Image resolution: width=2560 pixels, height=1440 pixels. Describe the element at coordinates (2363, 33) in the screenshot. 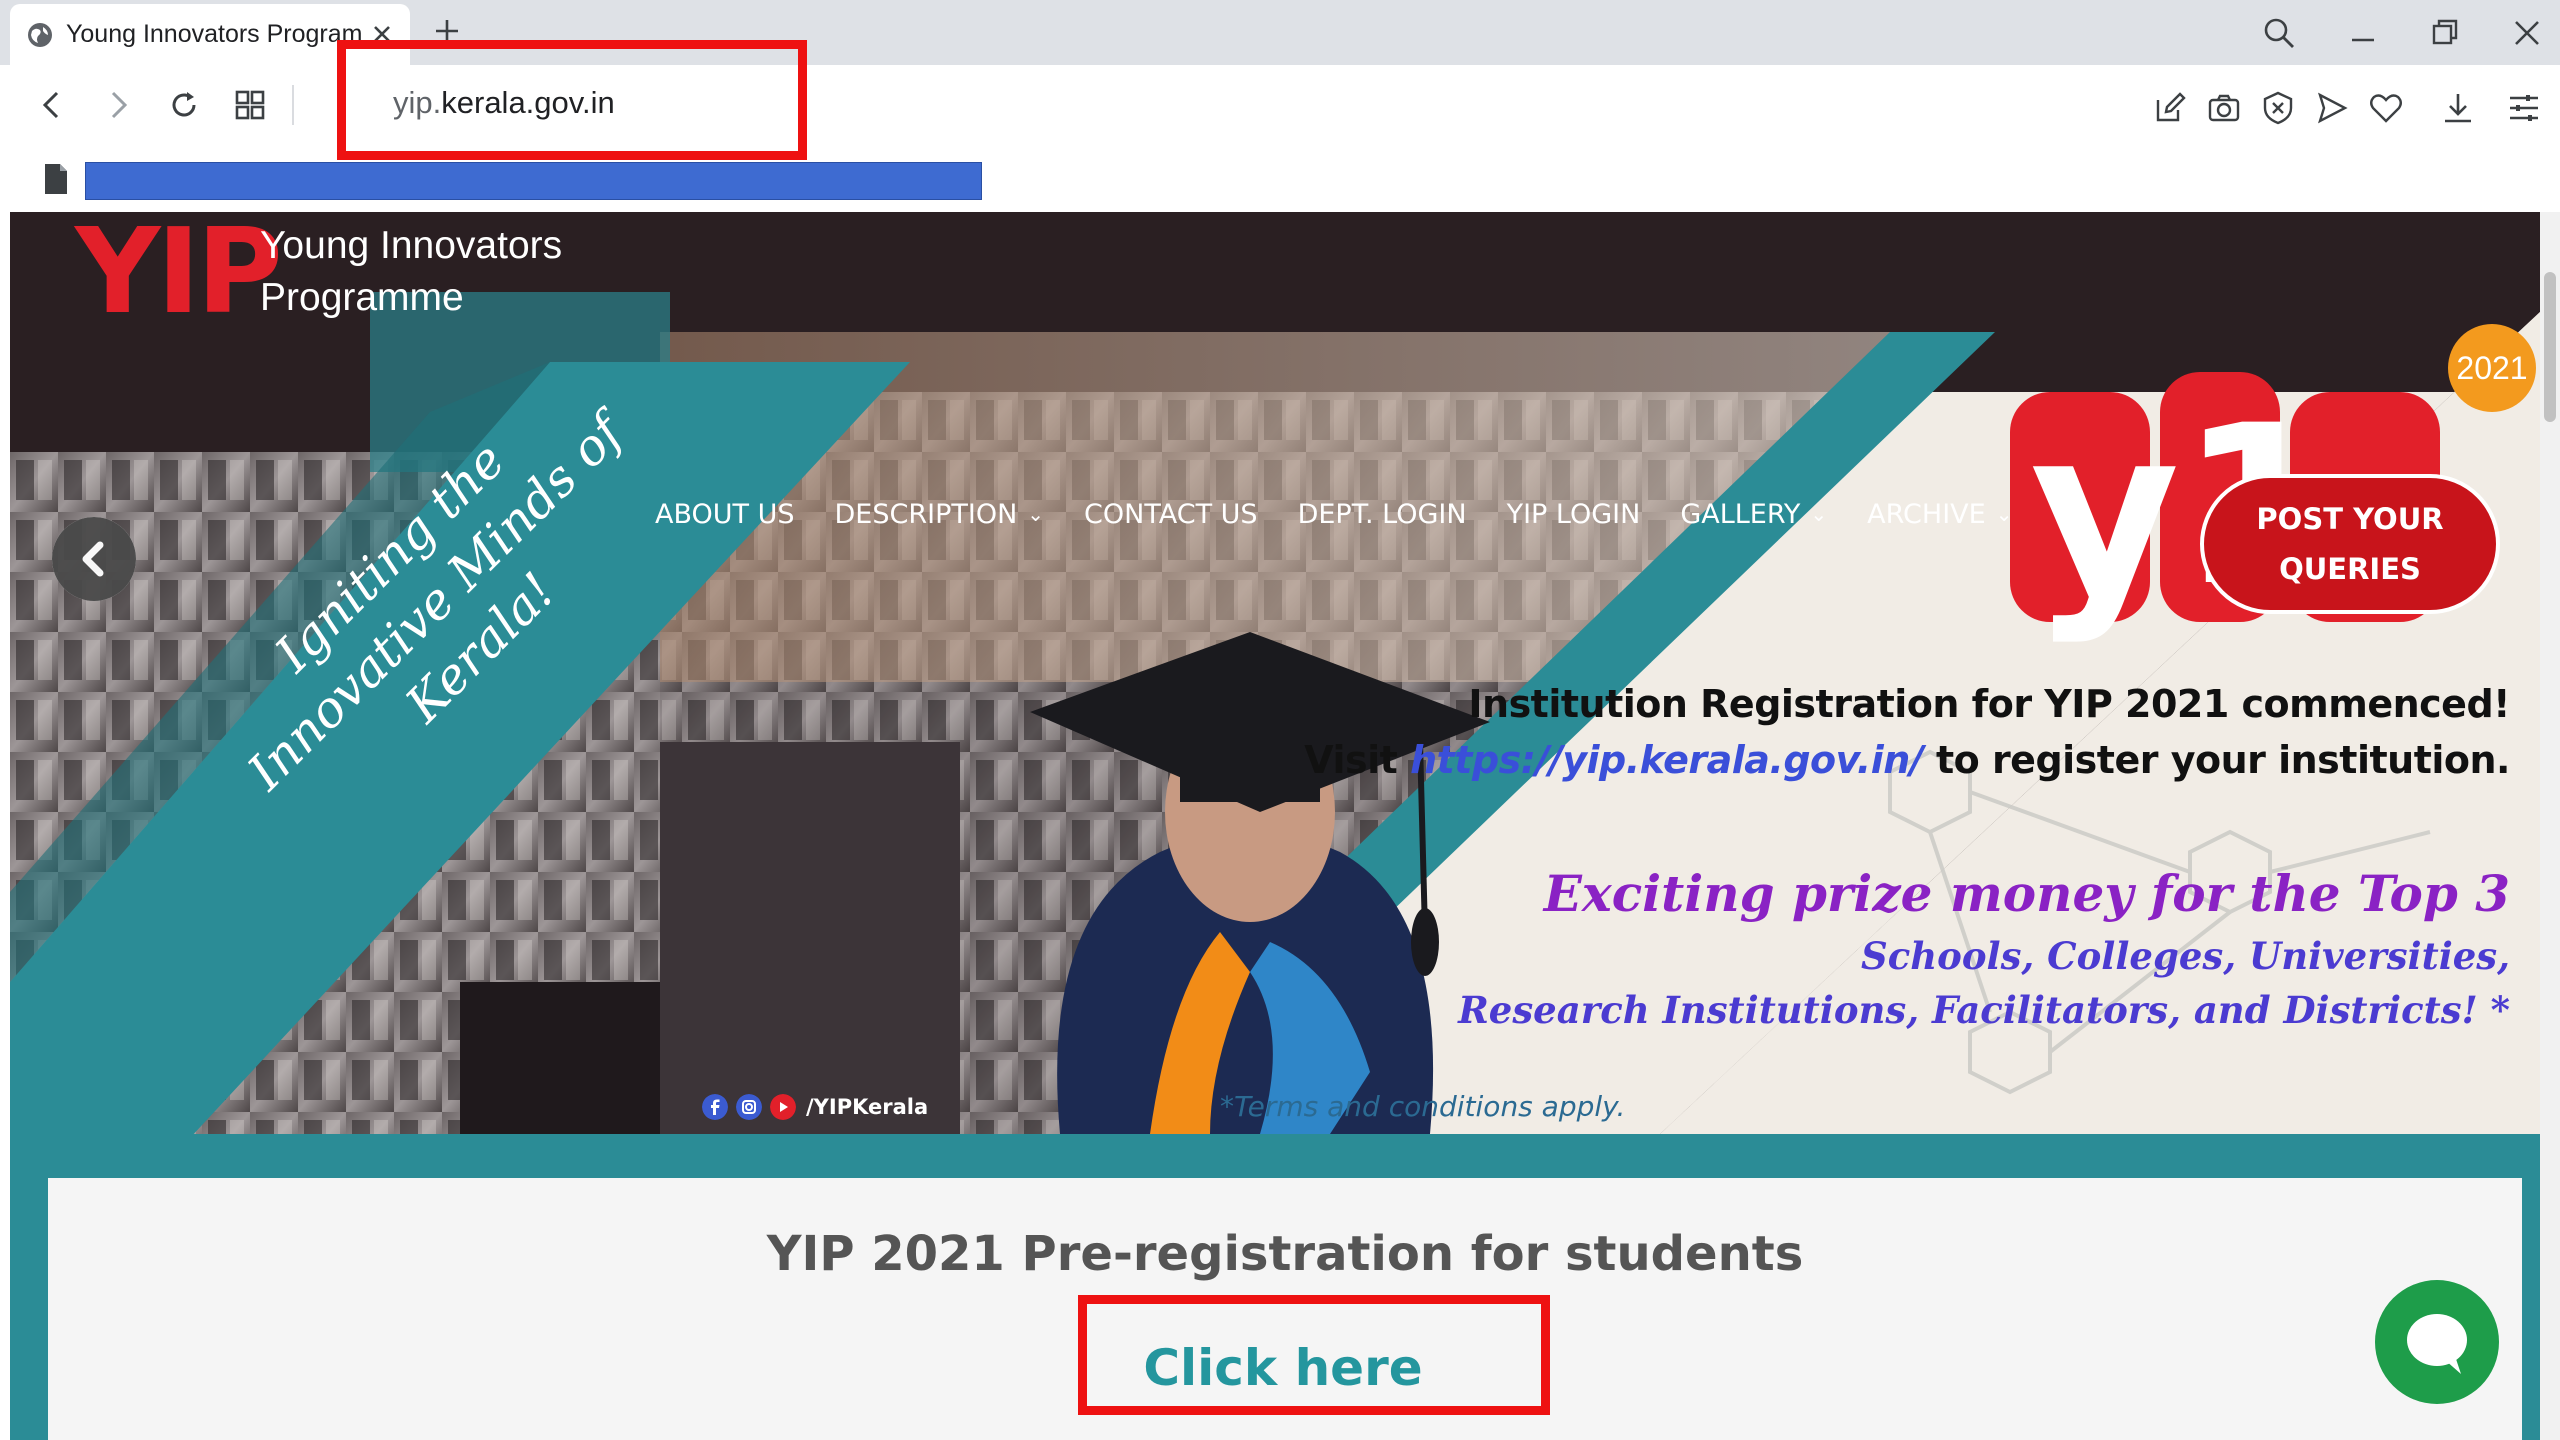

I see `minimize-icon` at that location.